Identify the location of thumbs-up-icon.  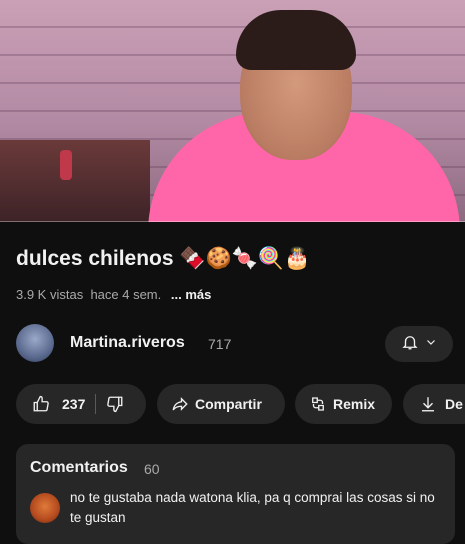
(41, 404).